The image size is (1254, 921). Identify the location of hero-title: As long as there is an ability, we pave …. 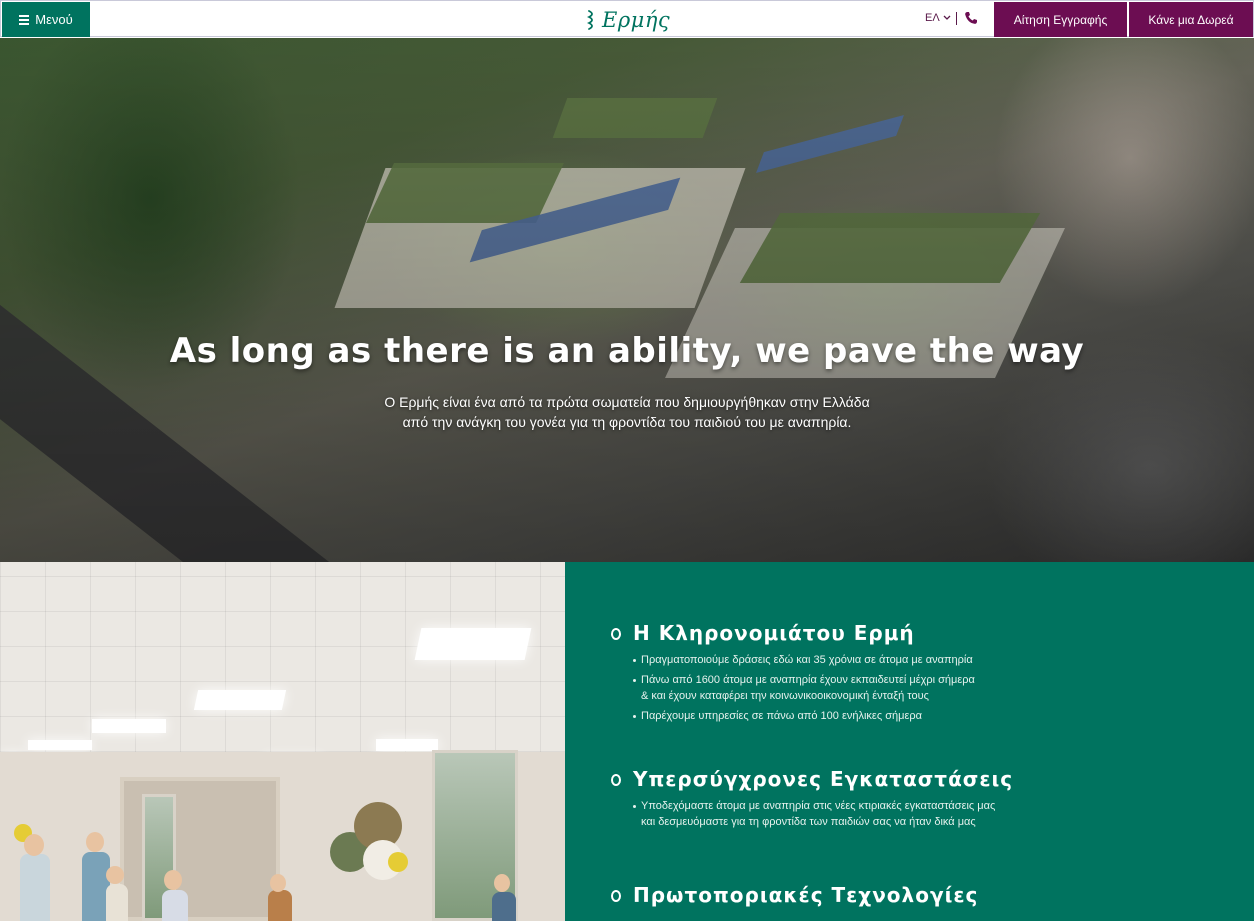
(627, 351).